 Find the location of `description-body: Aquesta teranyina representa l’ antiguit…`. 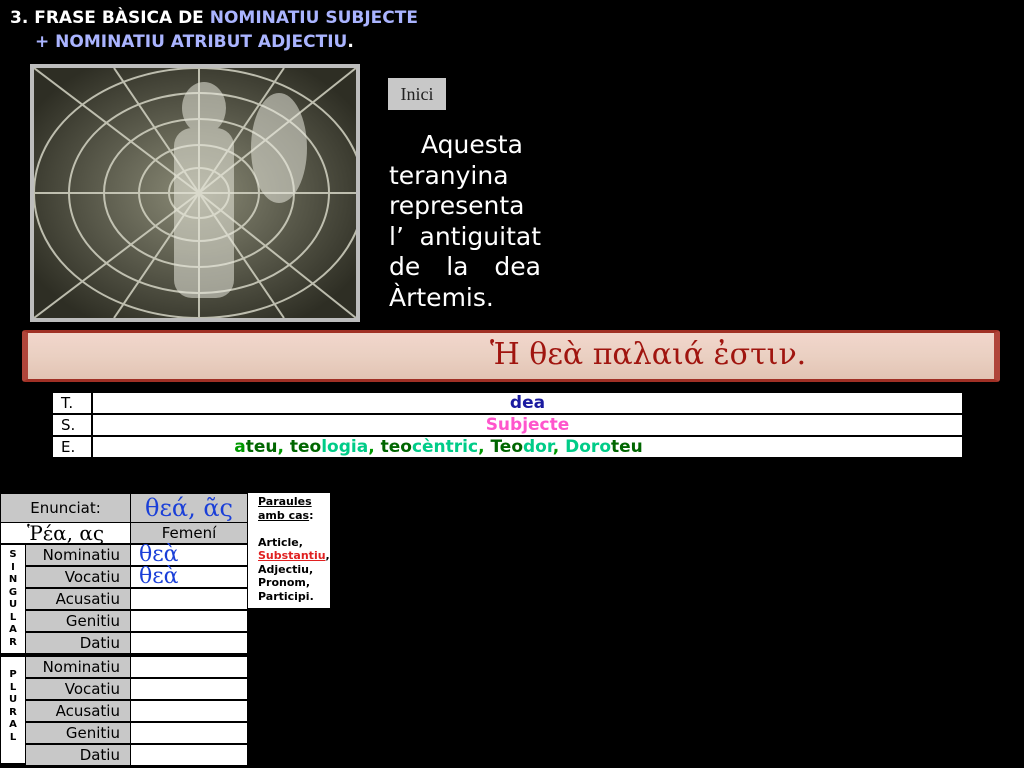

description-body: Aquesta teranyina representa l’ antiguit… is located at coordinates (465, 221).